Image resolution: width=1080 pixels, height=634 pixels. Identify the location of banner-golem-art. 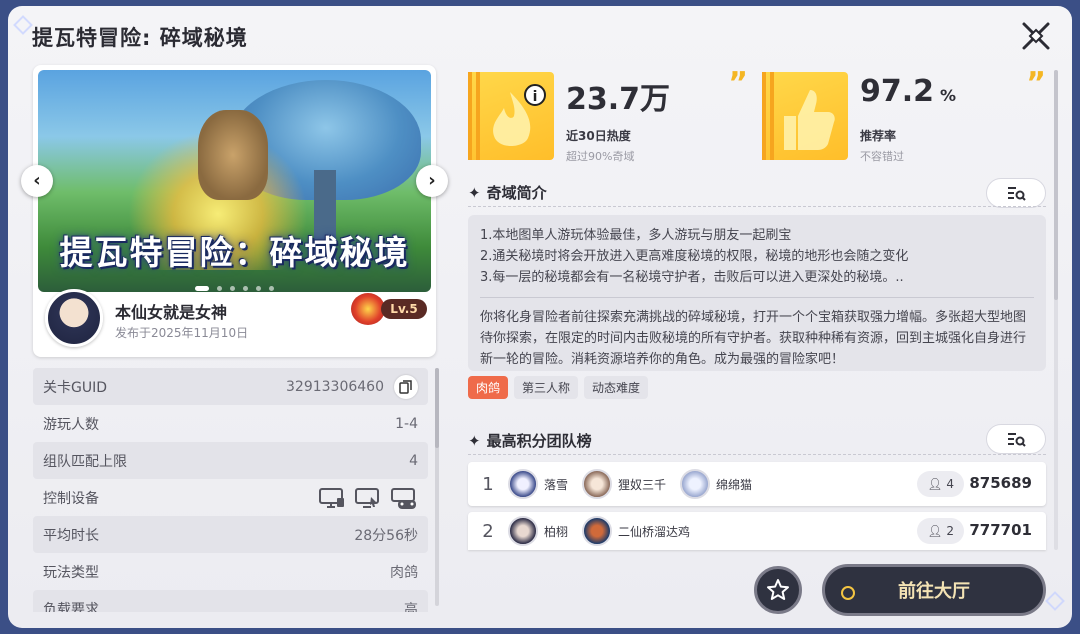
(233, 155).